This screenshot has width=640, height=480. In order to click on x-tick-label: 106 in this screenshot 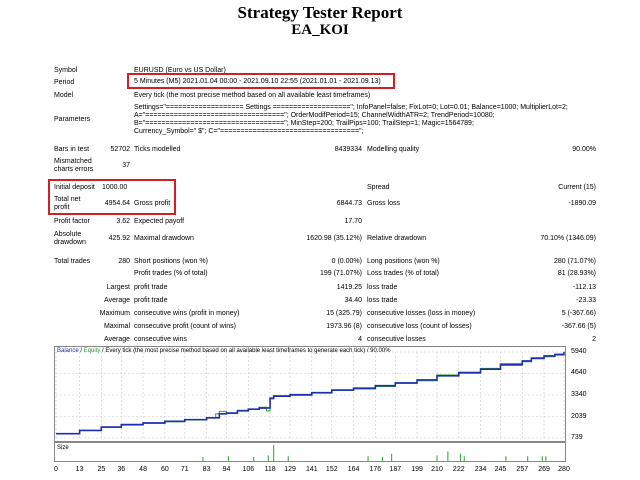, I will do `click(248, 469)`.